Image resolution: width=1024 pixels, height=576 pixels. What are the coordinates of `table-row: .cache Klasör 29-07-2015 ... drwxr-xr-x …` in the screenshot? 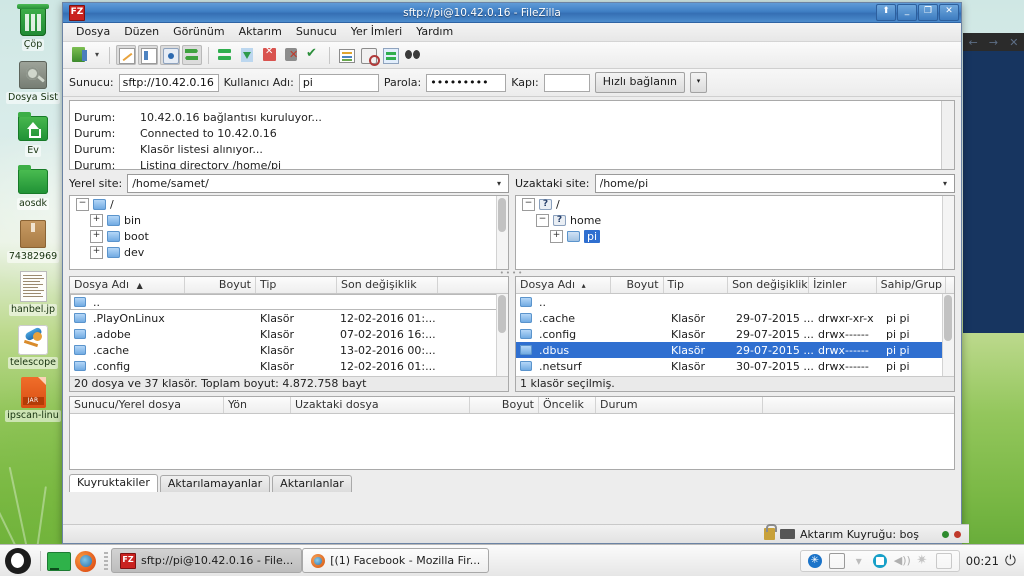 It's located at (735, 318).